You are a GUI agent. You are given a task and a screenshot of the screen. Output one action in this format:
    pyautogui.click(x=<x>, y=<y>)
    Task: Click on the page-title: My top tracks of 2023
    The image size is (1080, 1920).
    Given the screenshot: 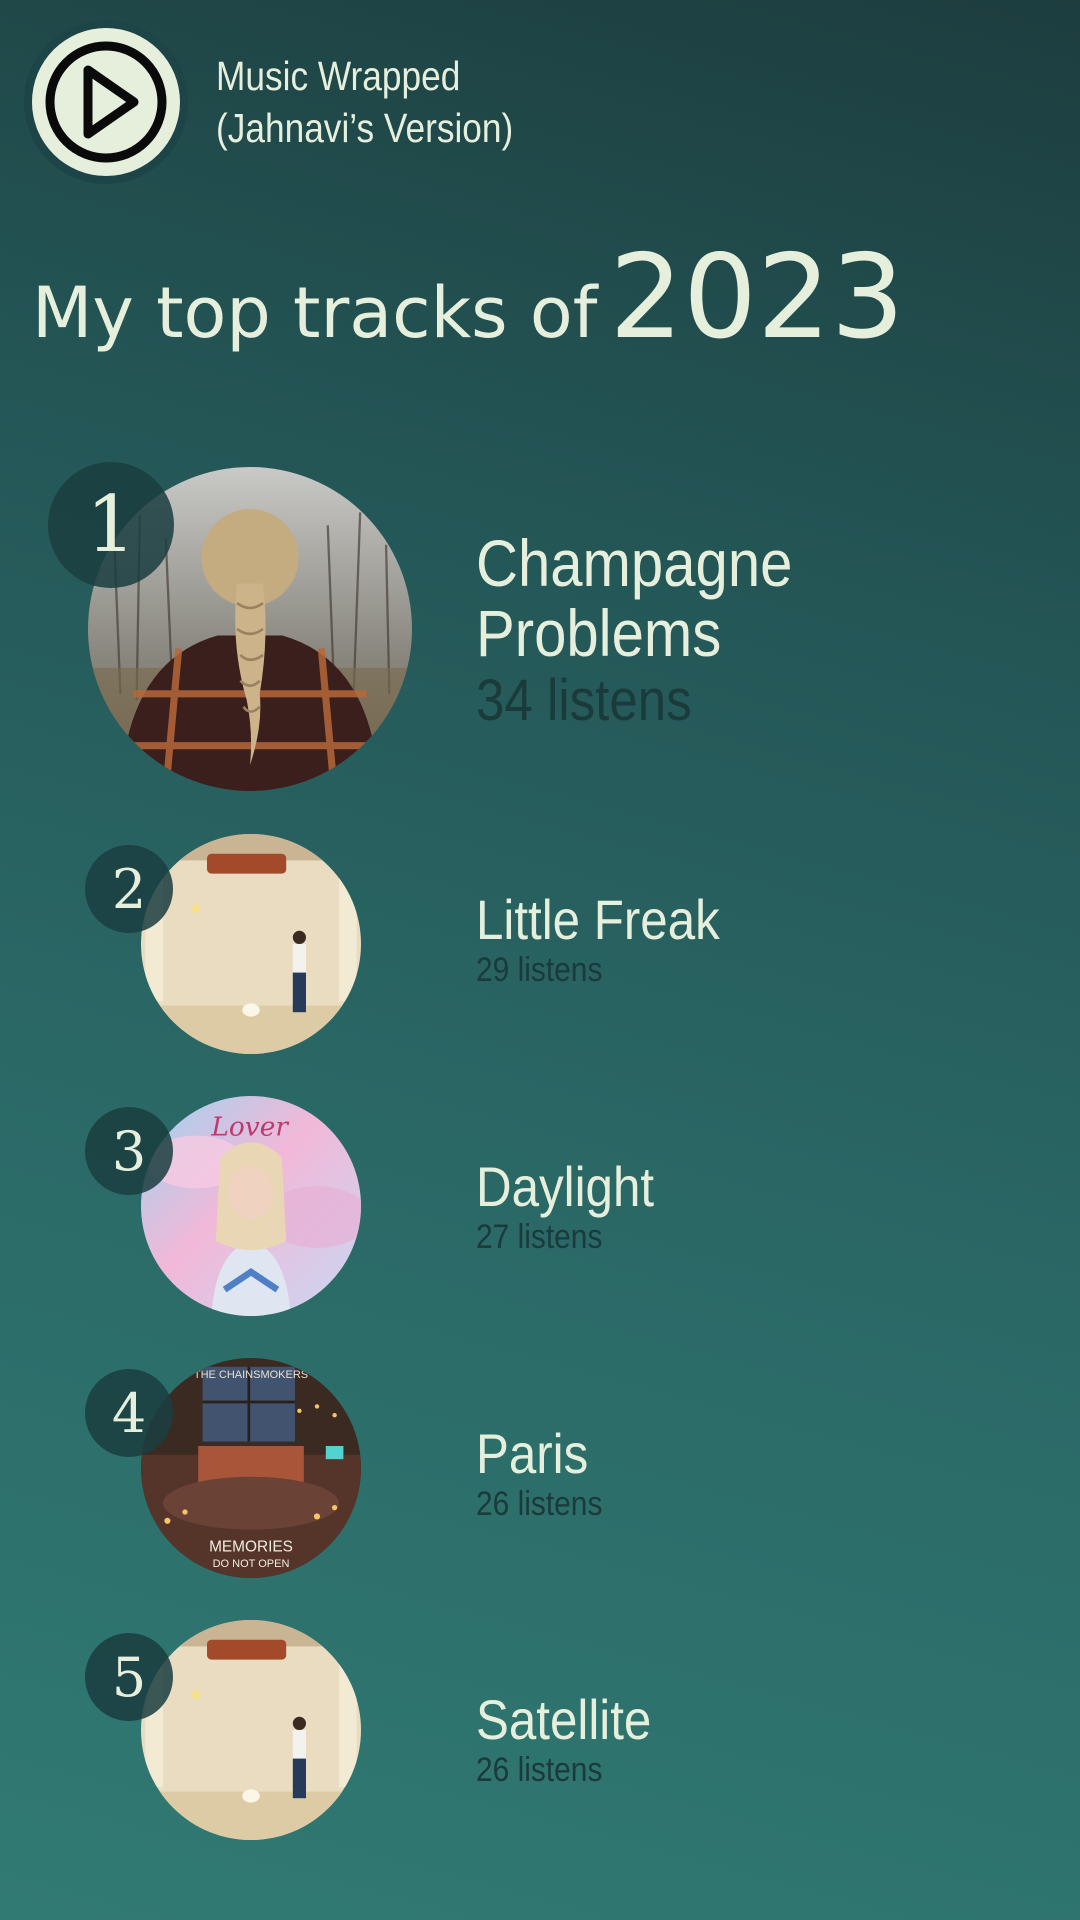 What is the action you would take?
    pyautogui.click(x=468, y=298)
    